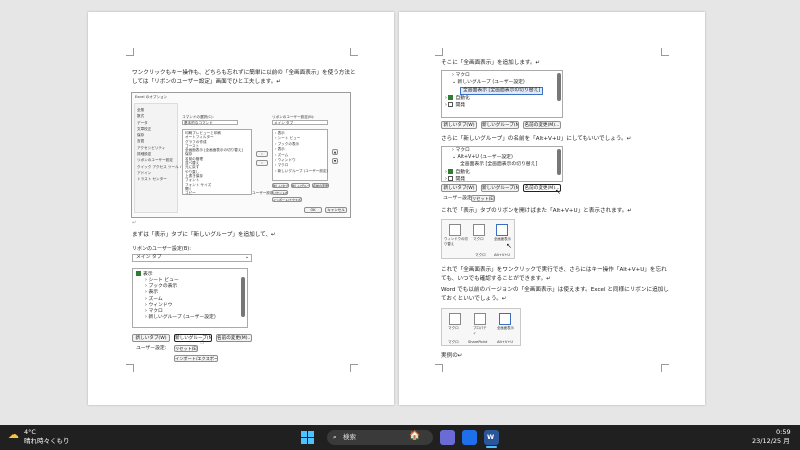  What do you see at coordinates (293, 117) in the screenshot?
I see `ribbon-label: リボンのユーザー設定(B):` at bounding box center [293, 117].